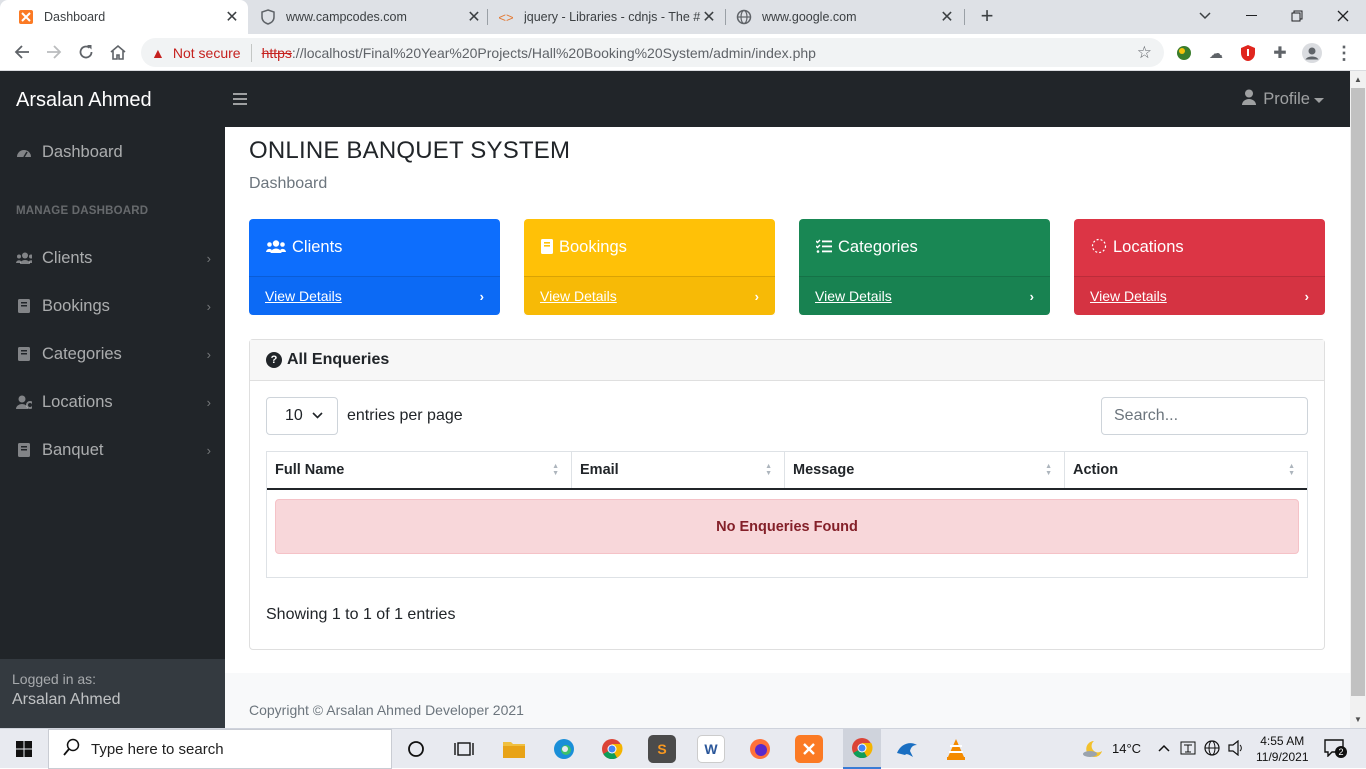 This screenshot has height=769, width=1366. I want to click on cortana-icon, so click(416, 749).